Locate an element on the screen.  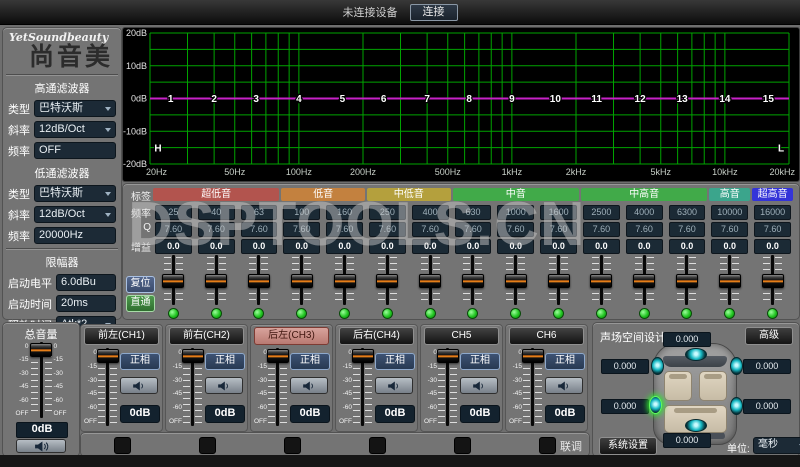
eq-gain-value-5: 0.0 is located at coordinates (344, 246).